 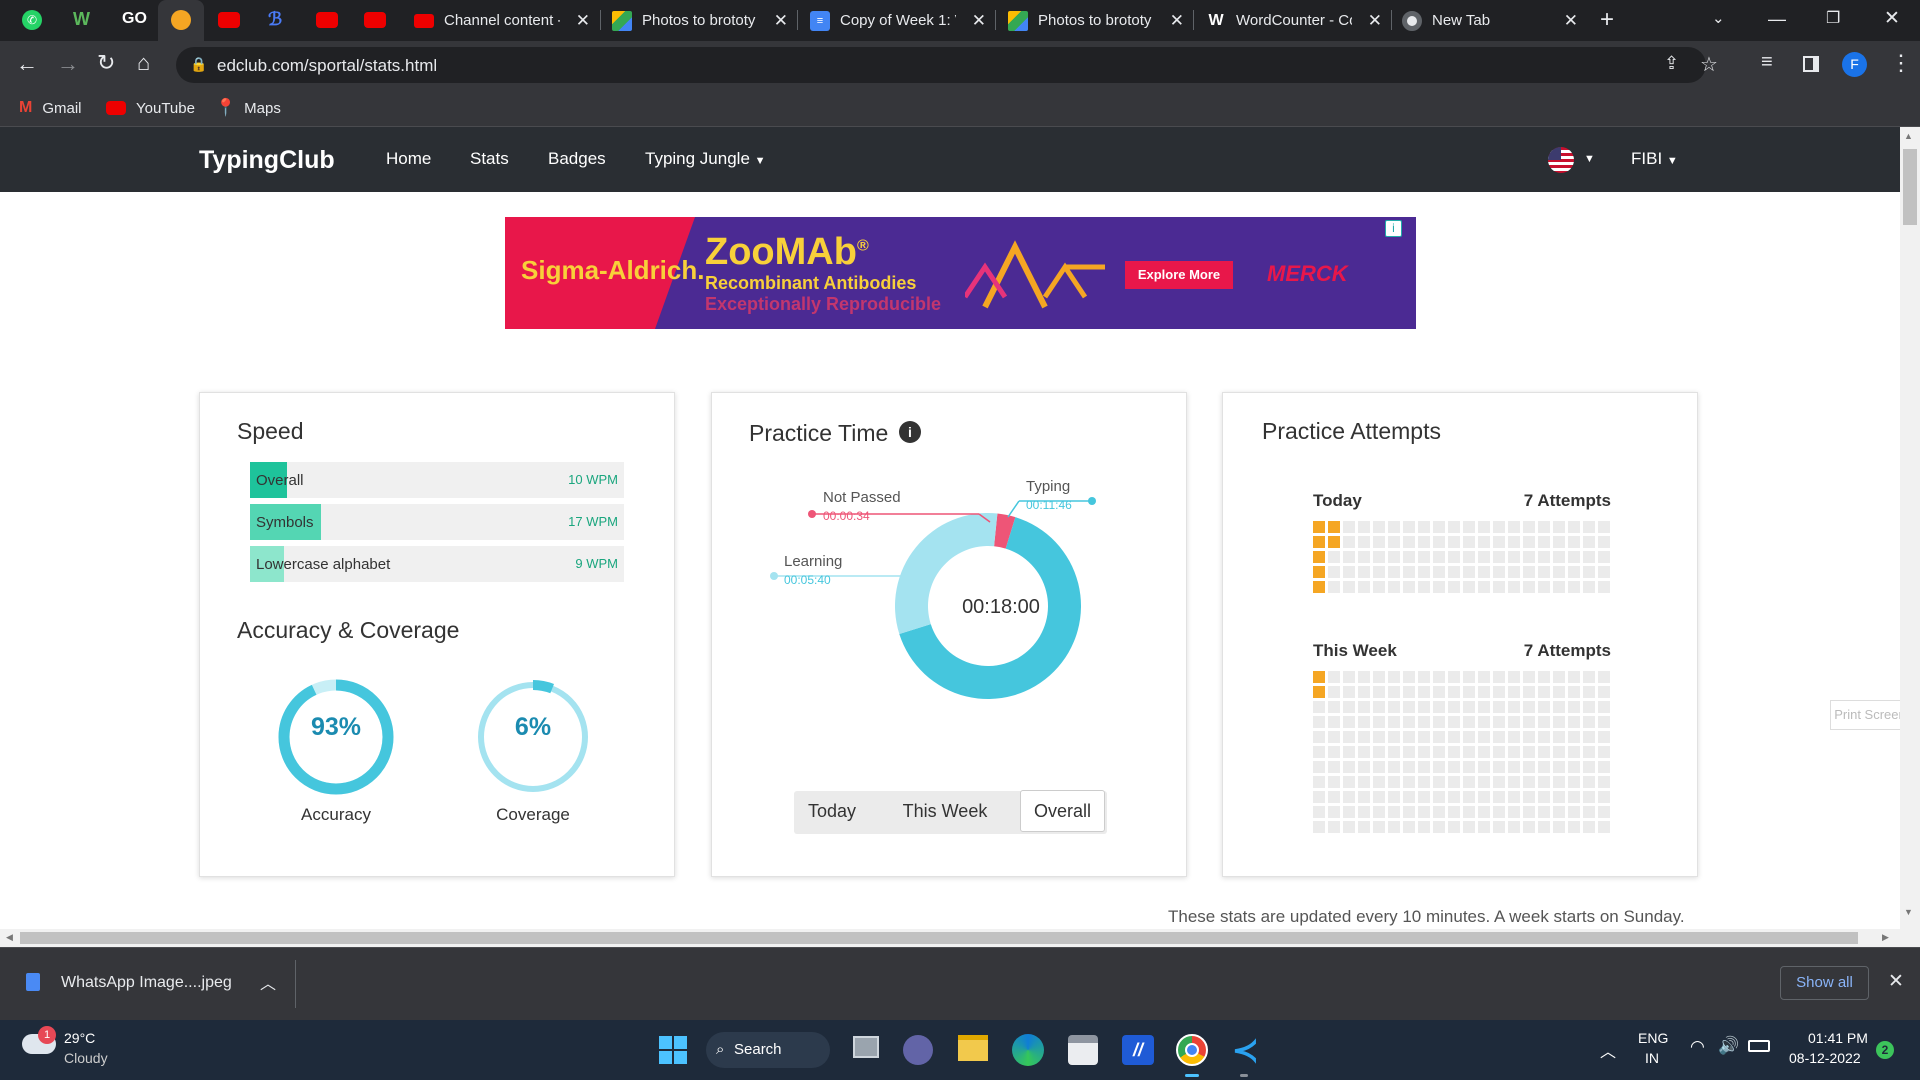 What do you see at coordinates (275, 19) in the screenshot?
I see `b-tab-icon: ℬ` at bounding box center [275, 19].